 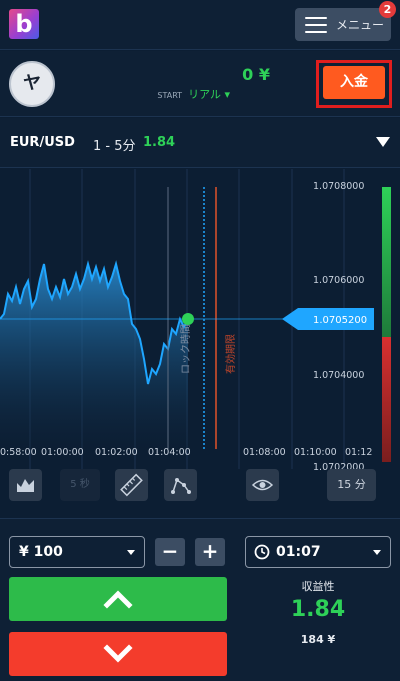 What do you see at coordinates (185, 94) in the screenshot?
I see `account-type-selector: START リアル ▾` at bounding box center [185, 94].